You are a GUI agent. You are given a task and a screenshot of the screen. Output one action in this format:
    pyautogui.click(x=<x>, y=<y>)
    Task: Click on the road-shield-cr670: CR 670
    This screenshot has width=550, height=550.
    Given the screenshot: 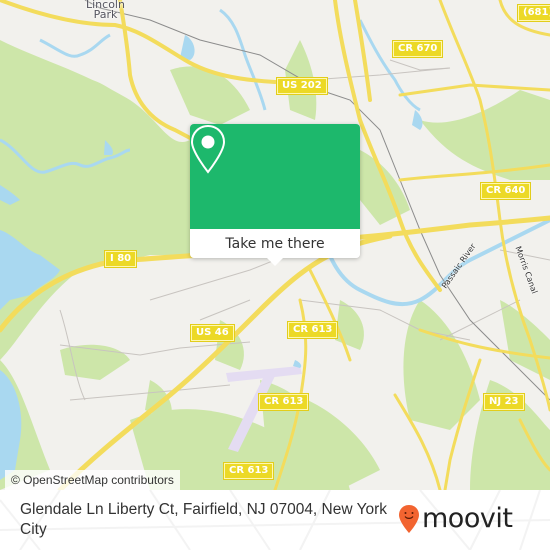 What is the action you would take?
    pyautogui.click(x=417, y=49)
    